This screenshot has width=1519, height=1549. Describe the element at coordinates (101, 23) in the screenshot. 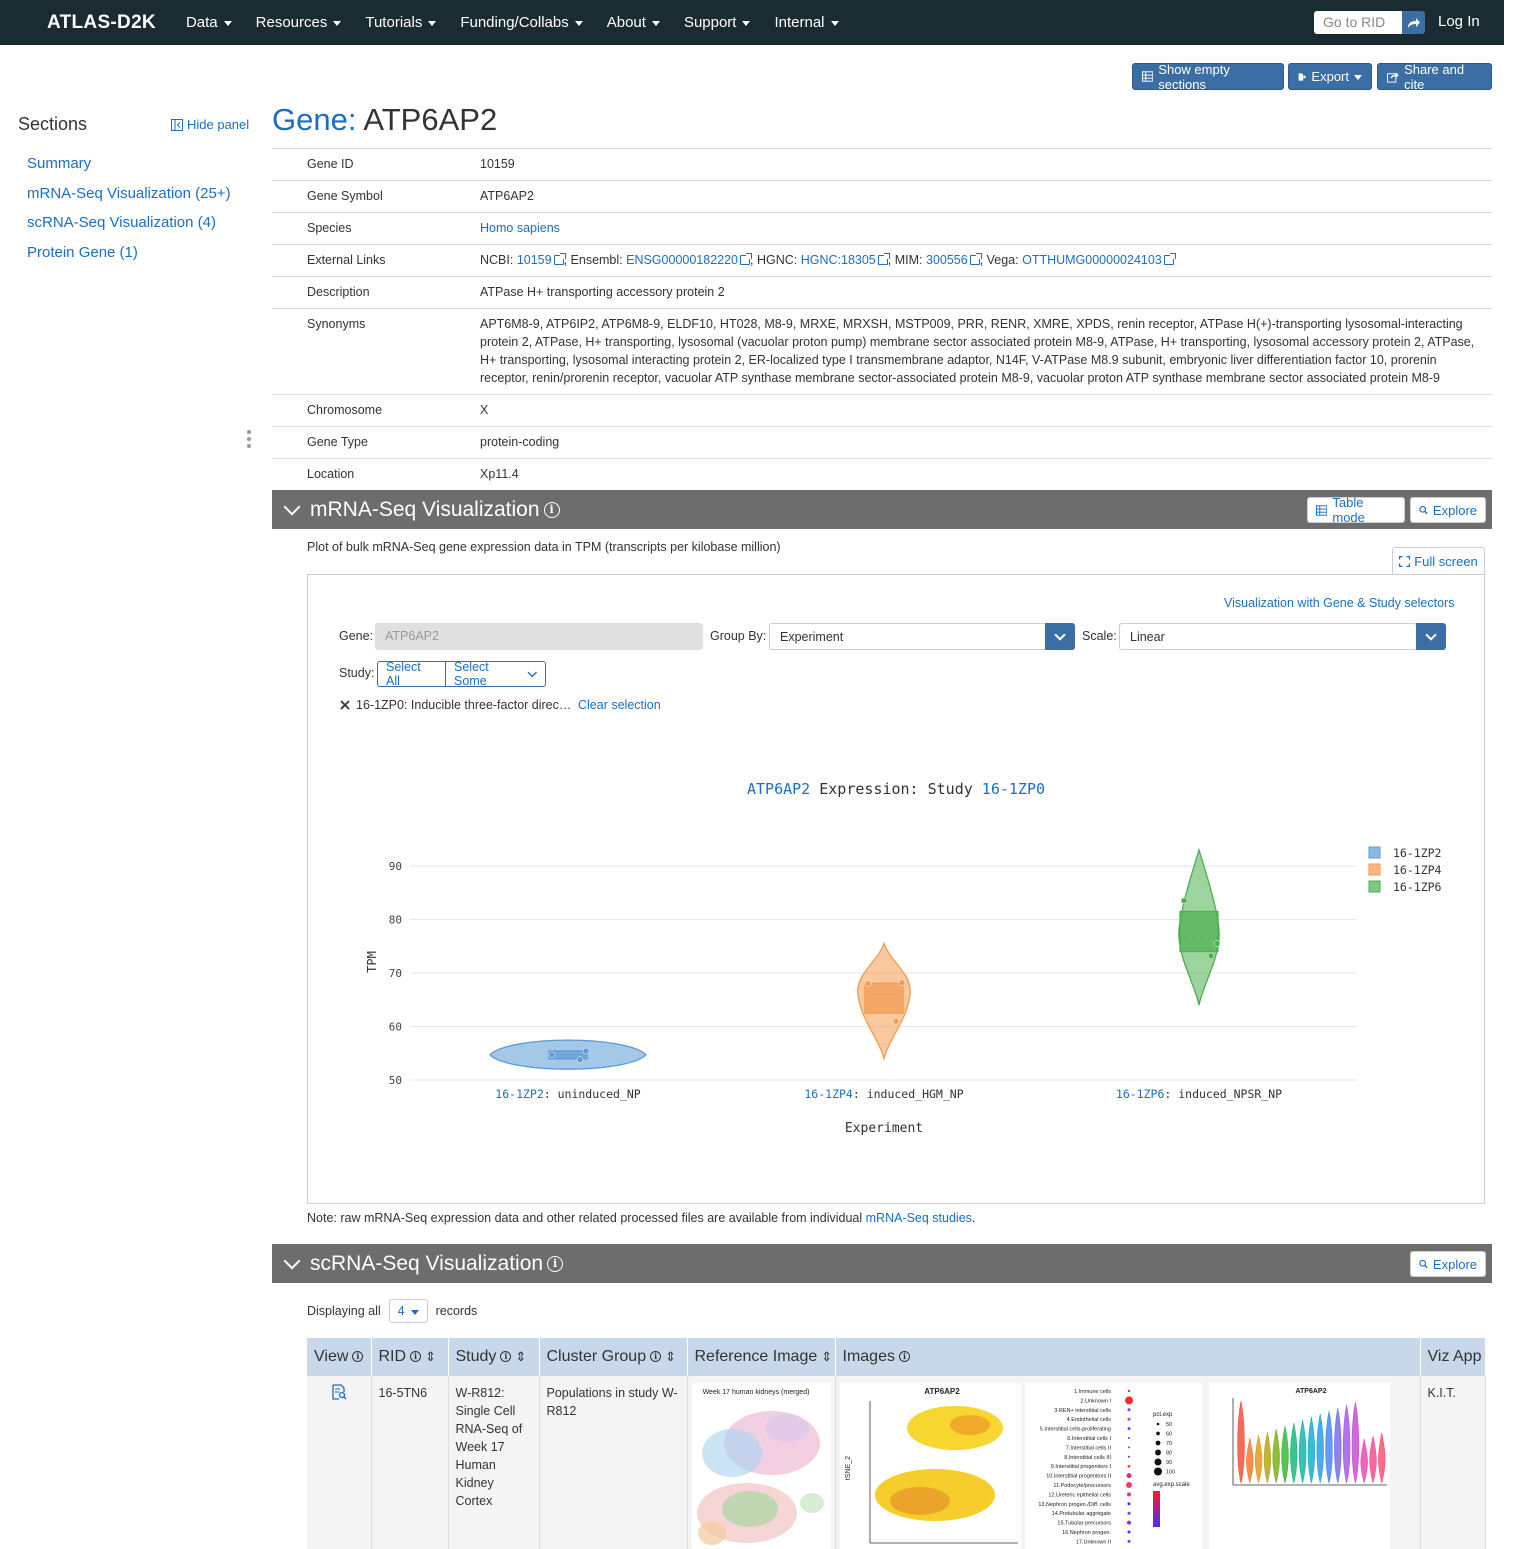

I see `brand-logo: ATLAS-D2K` at that location.